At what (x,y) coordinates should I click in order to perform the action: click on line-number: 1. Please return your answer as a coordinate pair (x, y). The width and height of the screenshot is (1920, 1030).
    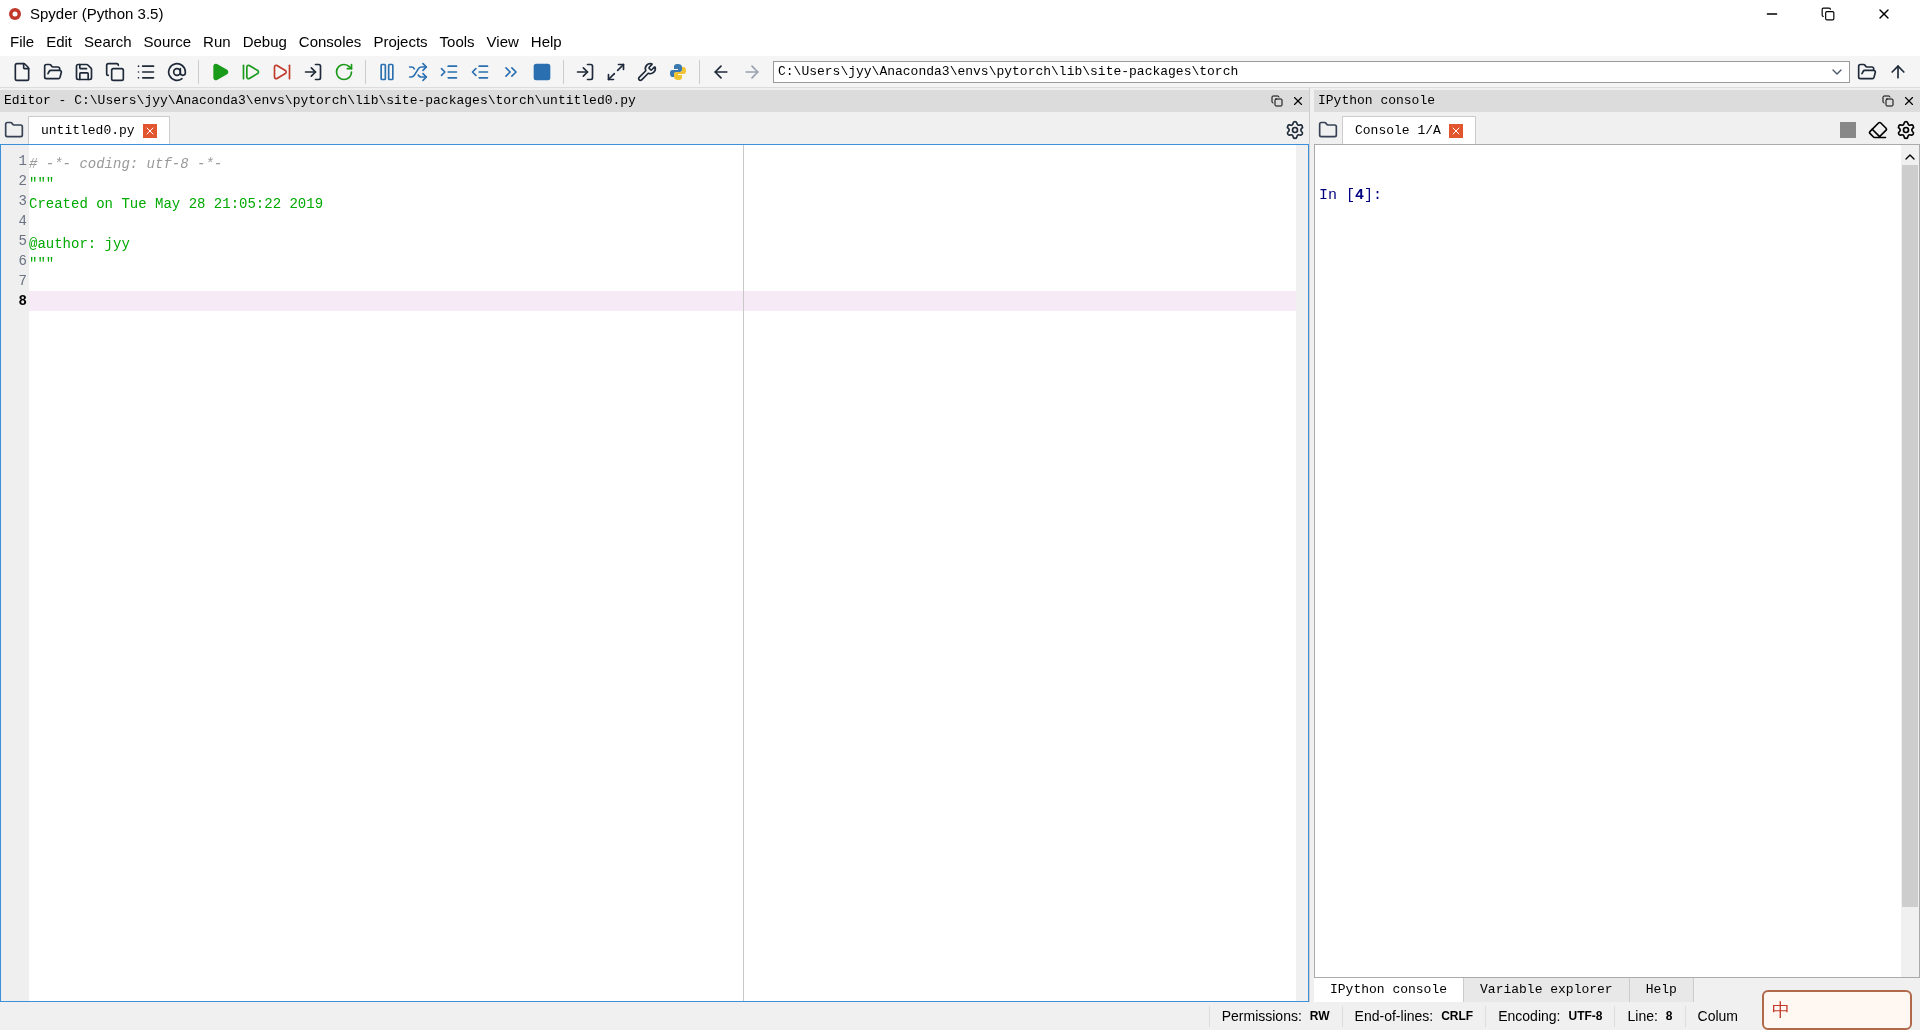
    Looking at the image, I should click on (22, 161).